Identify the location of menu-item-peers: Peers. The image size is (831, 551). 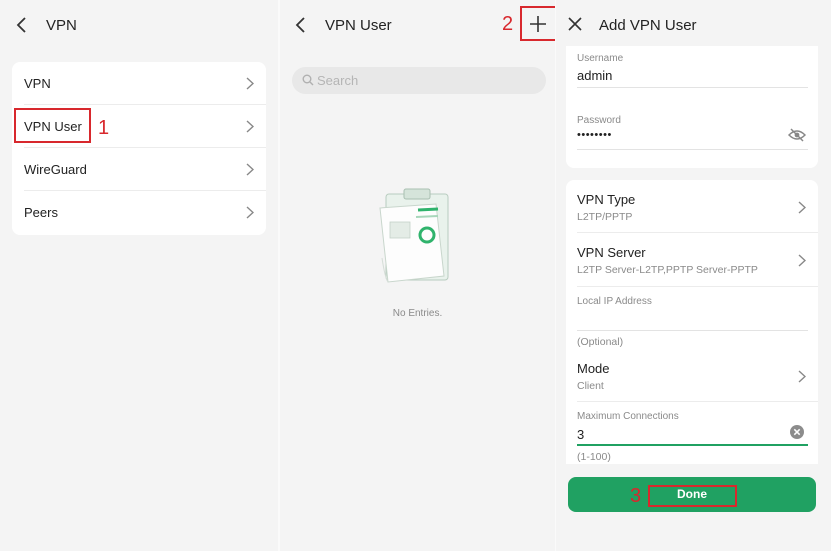
(139, 212).